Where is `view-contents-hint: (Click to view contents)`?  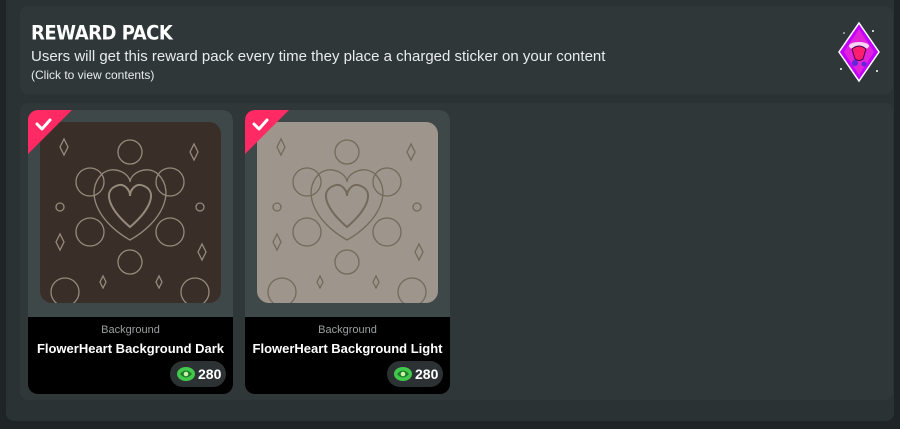 view-contents-hint: (Click to view contents) is located at coordinates (92, 75).